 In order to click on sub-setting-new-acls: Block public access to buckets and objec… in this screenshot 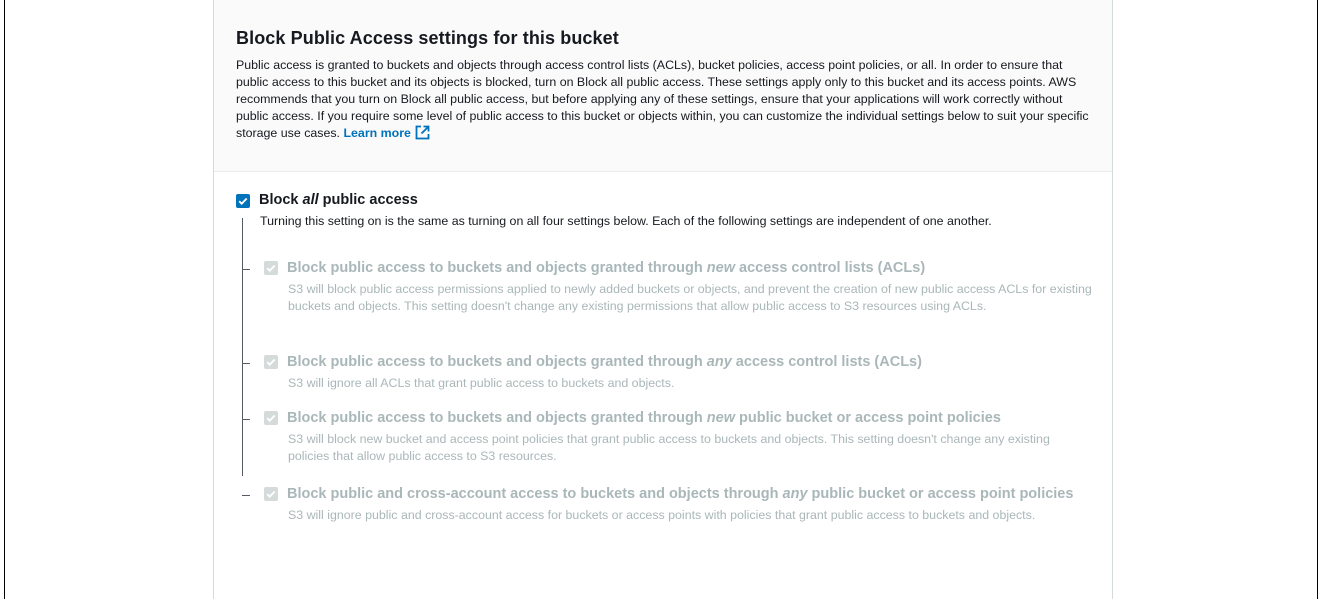, I will do `click(679, 286)`.